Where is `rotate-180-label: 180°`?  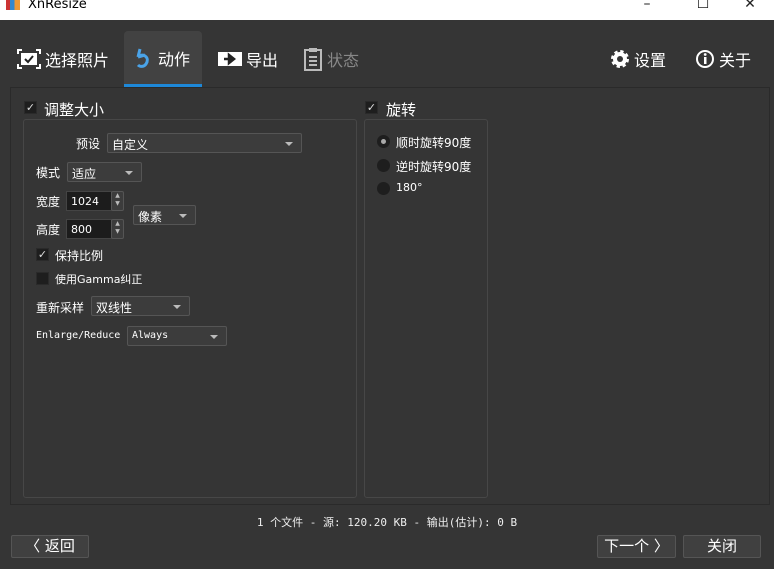 rotate-180-label: 180° is located at coordinates (409, 187).